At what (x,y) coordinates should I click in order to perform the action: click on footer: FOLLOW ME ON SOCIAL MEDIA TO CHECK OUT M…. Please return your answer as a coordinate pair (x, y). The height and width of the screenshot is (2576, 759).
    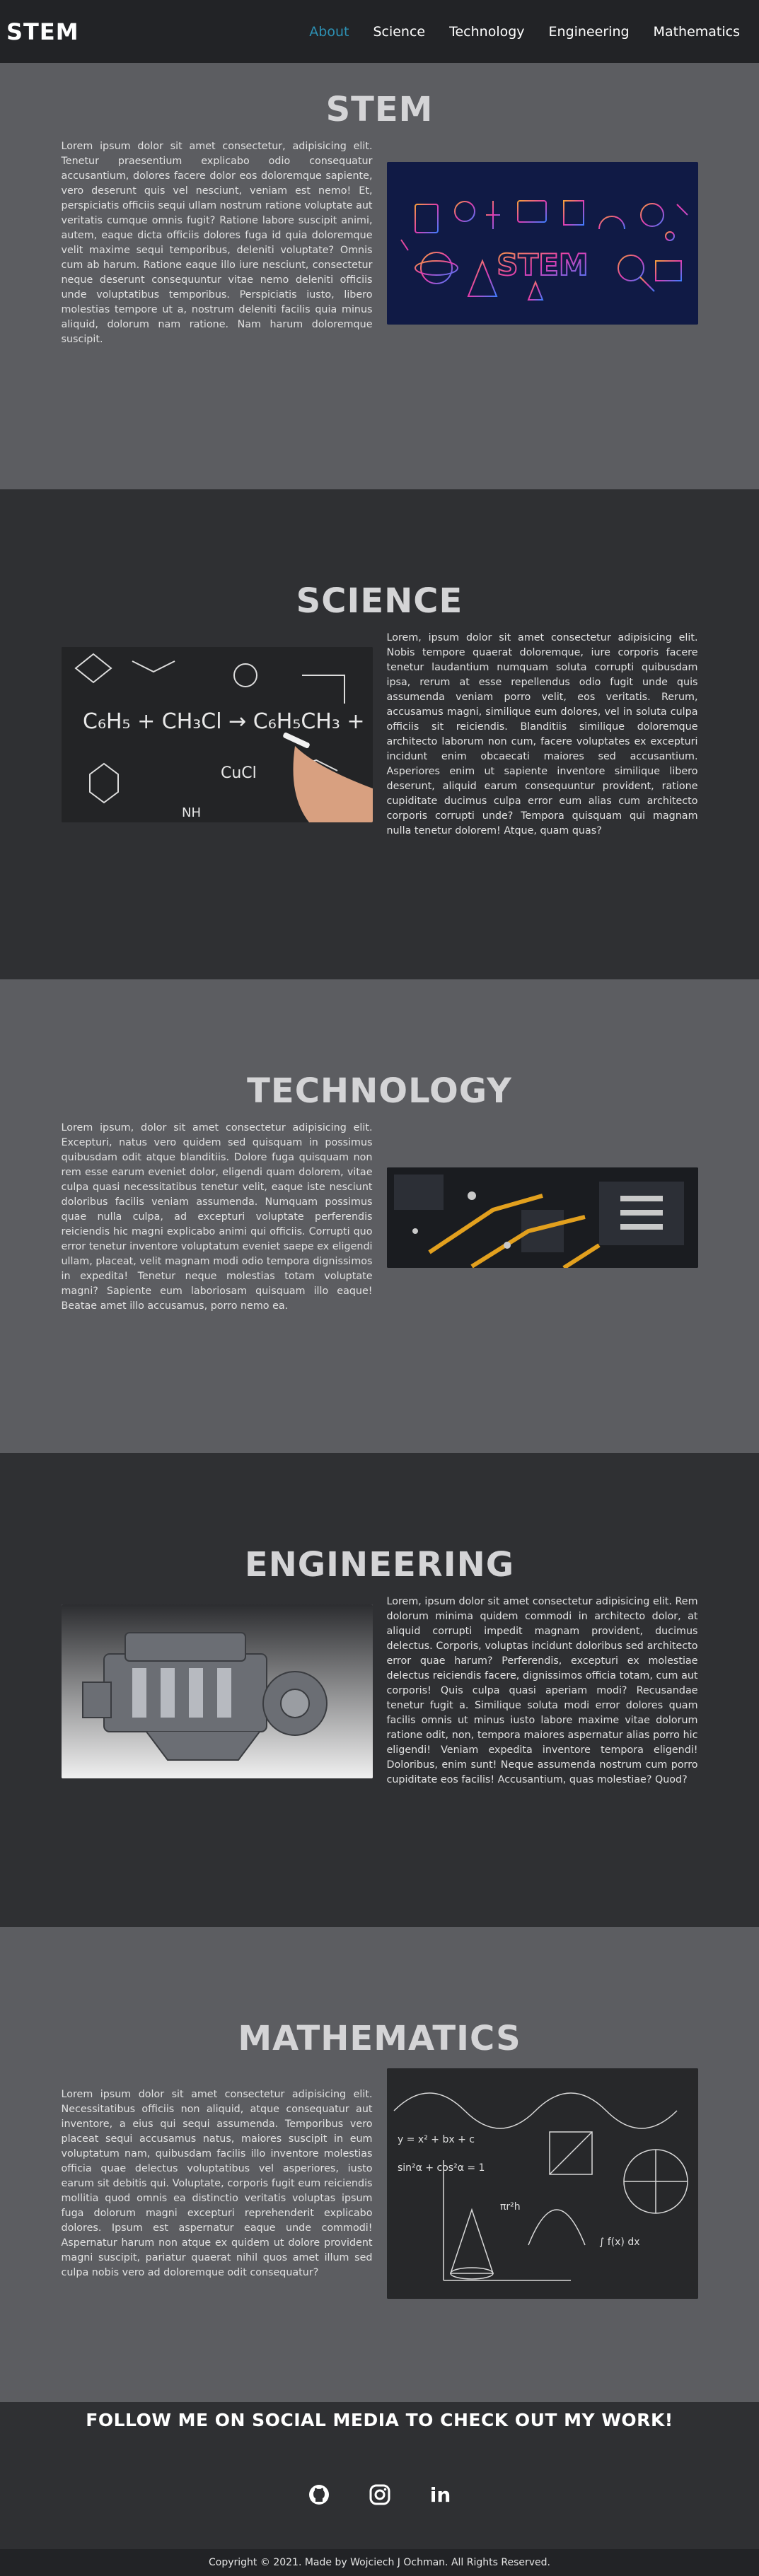
    Looking at the image, I should click on (379, 2489).